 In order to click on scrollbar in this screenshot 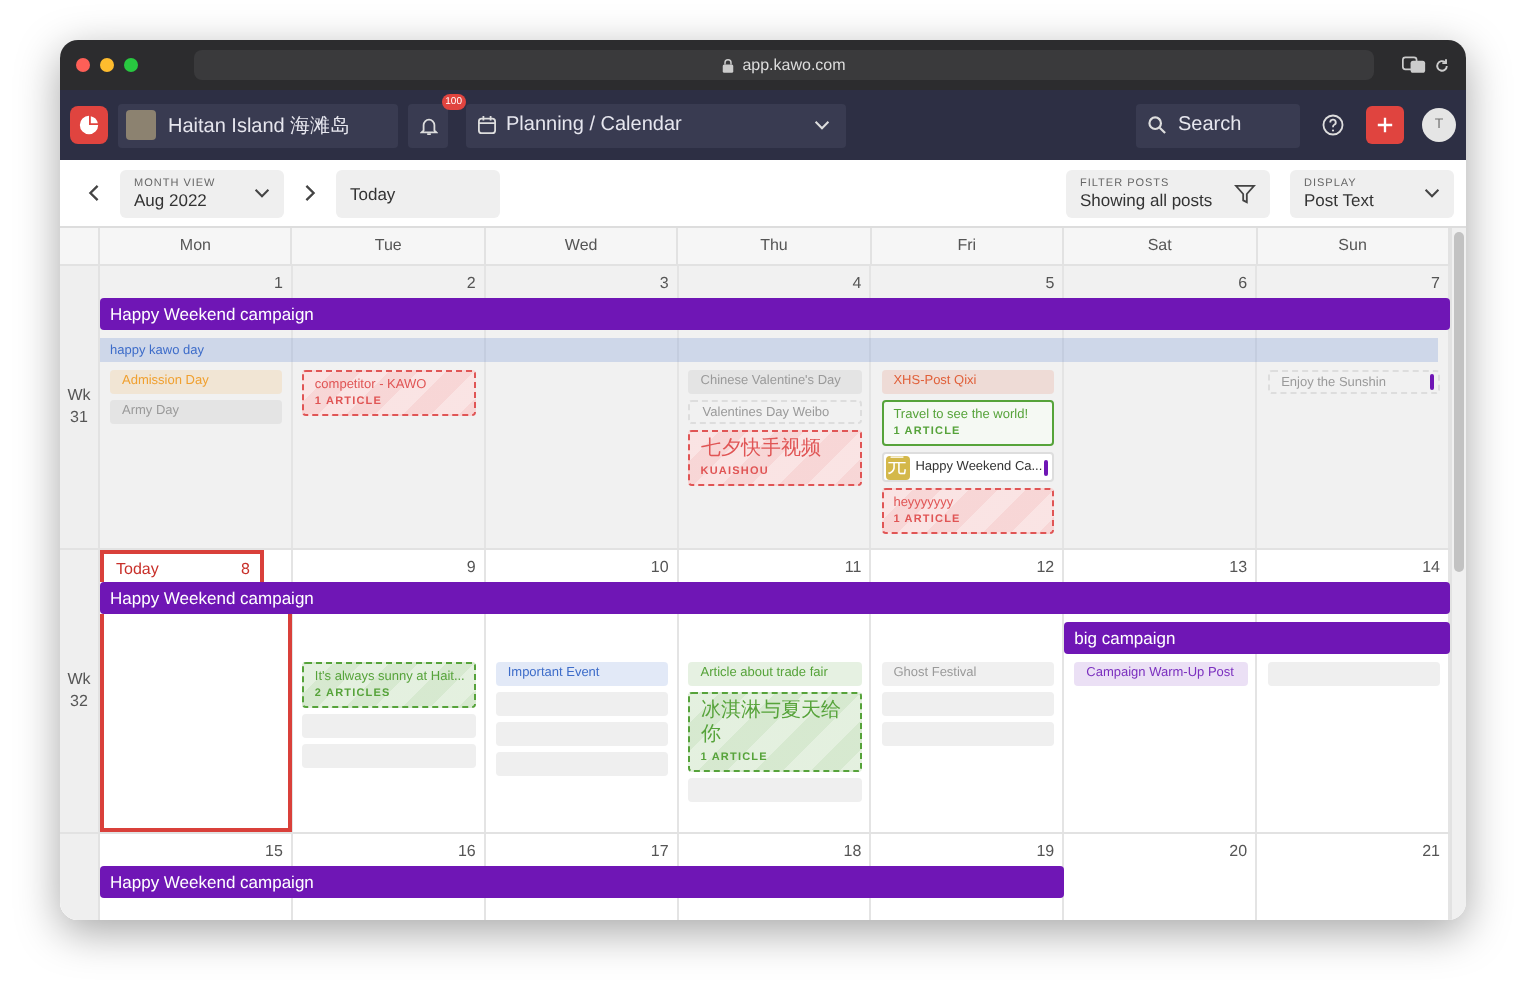, I will do `click(1458, 574)`.